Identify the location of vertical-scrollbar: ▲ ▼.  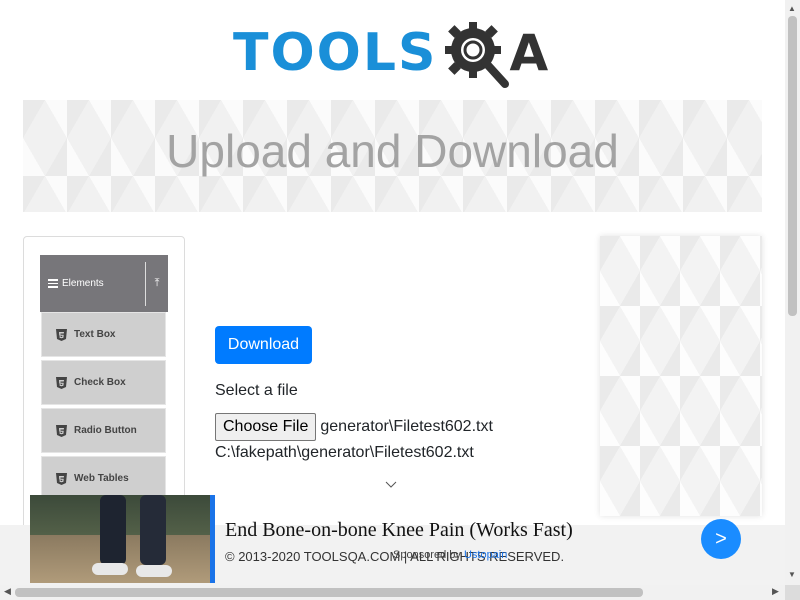
(792, 292).